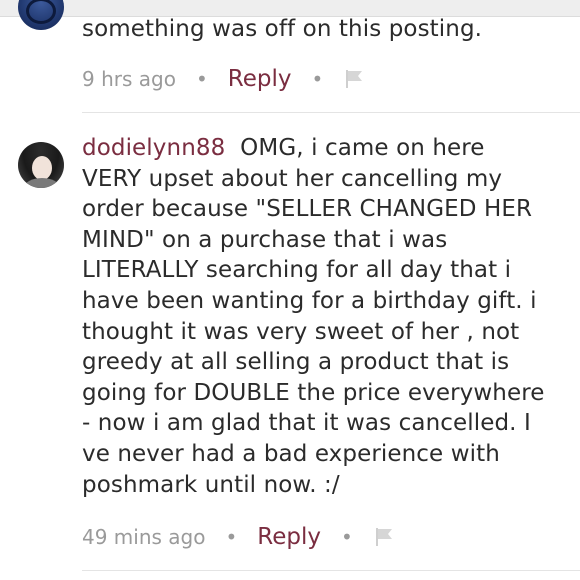 Image resolution: width=580 pixels, height=580 pixels. I want to click on timestamp: 49 mins ago, so click(144, 537).